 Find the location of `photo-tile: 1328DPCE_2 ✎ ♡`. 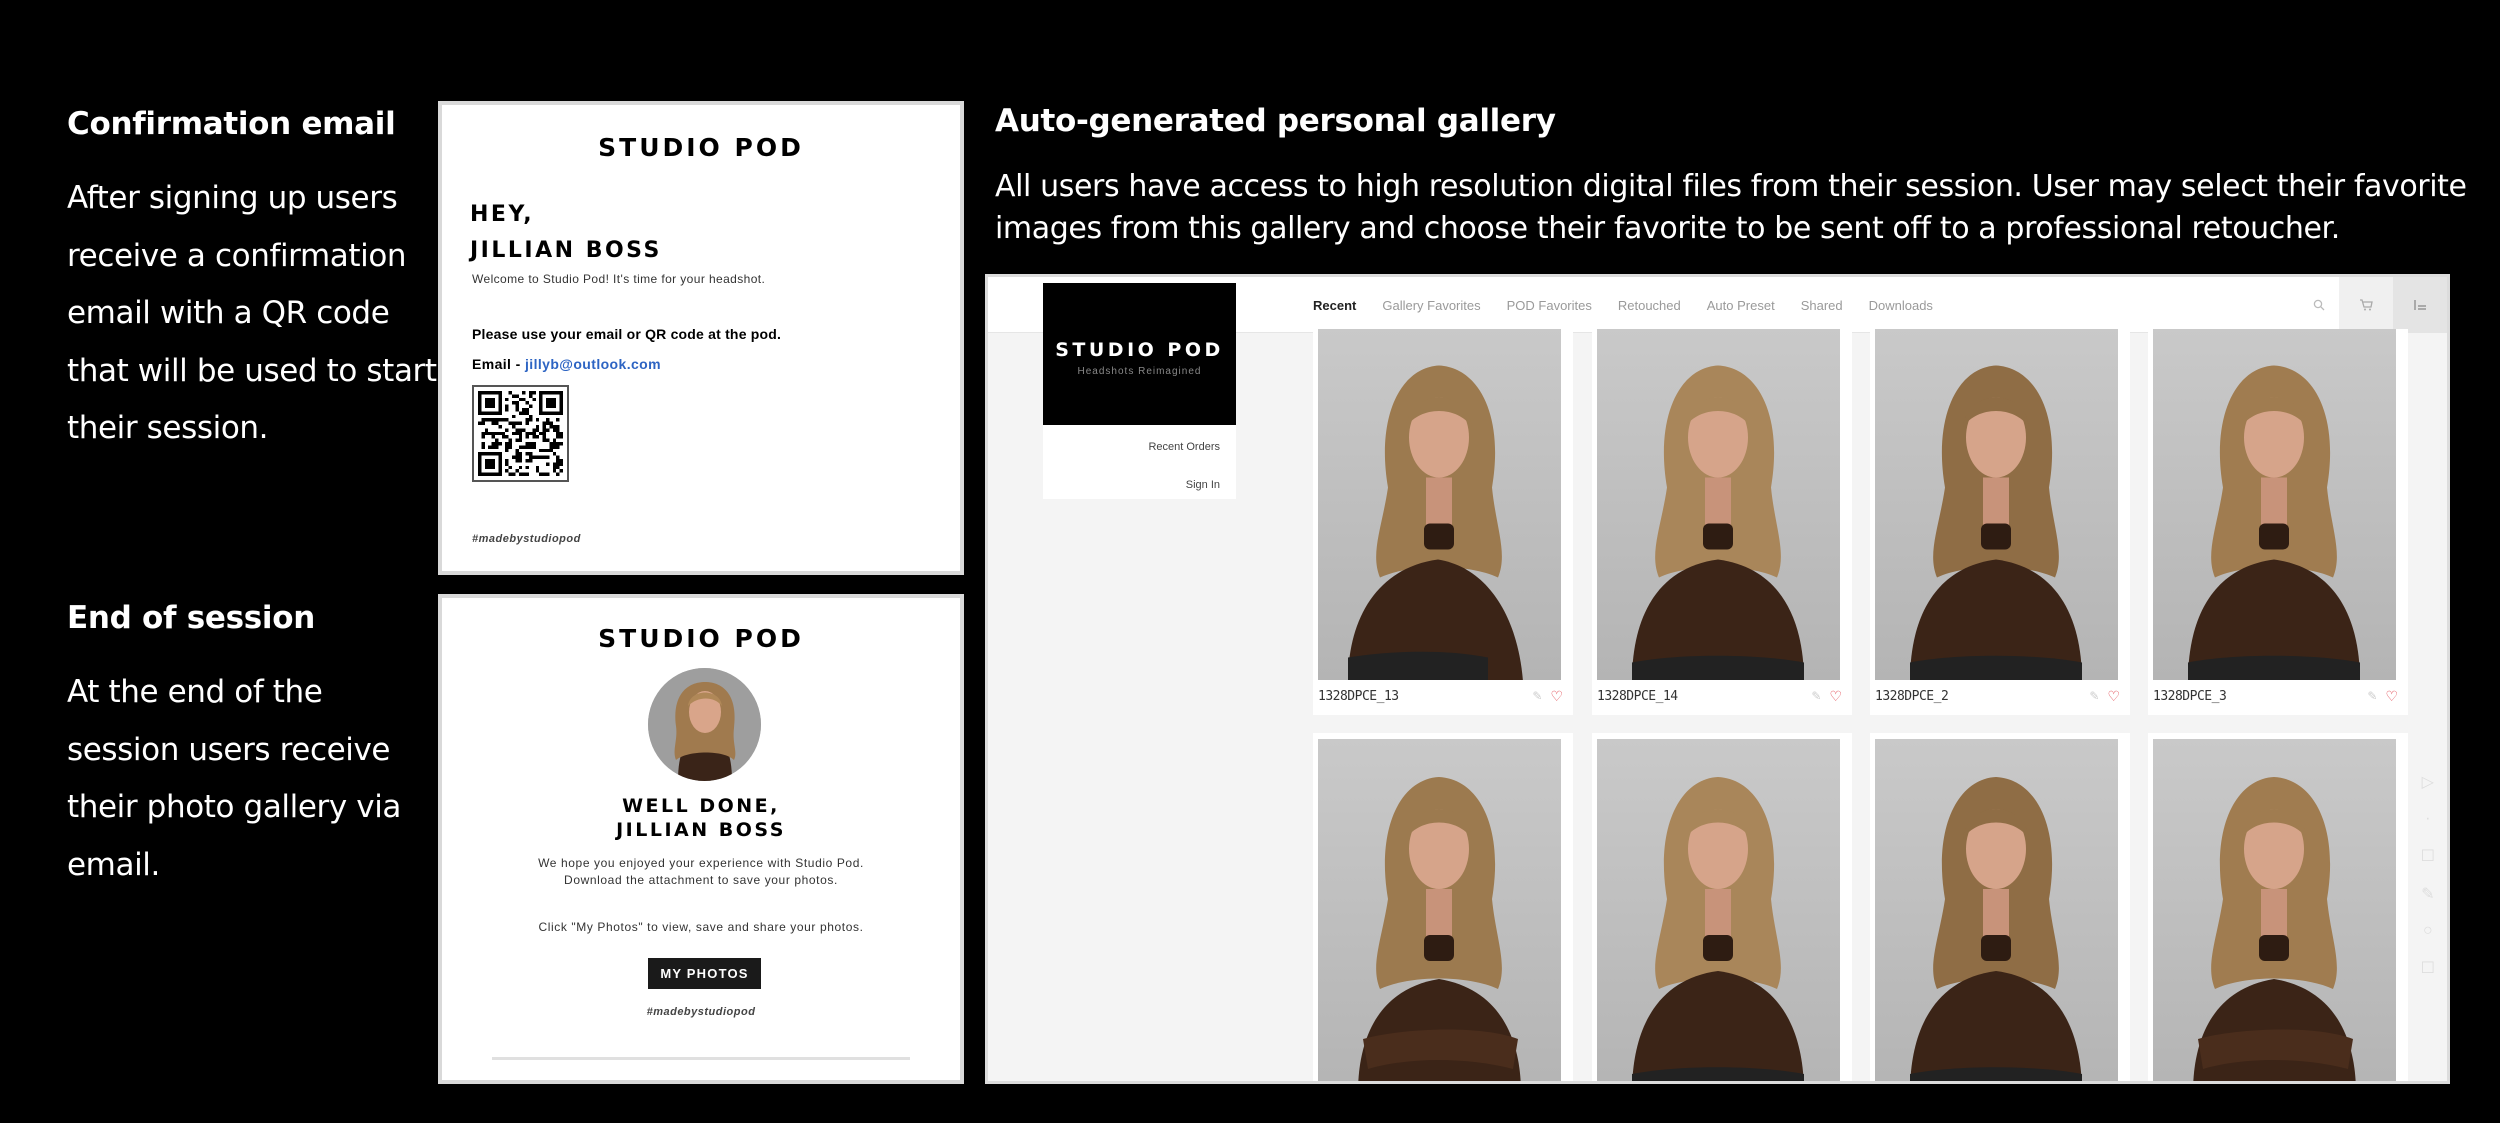

photo-tile: 1328DPCE_2 ✎ ♡ is located at coordinates (2000, 522).